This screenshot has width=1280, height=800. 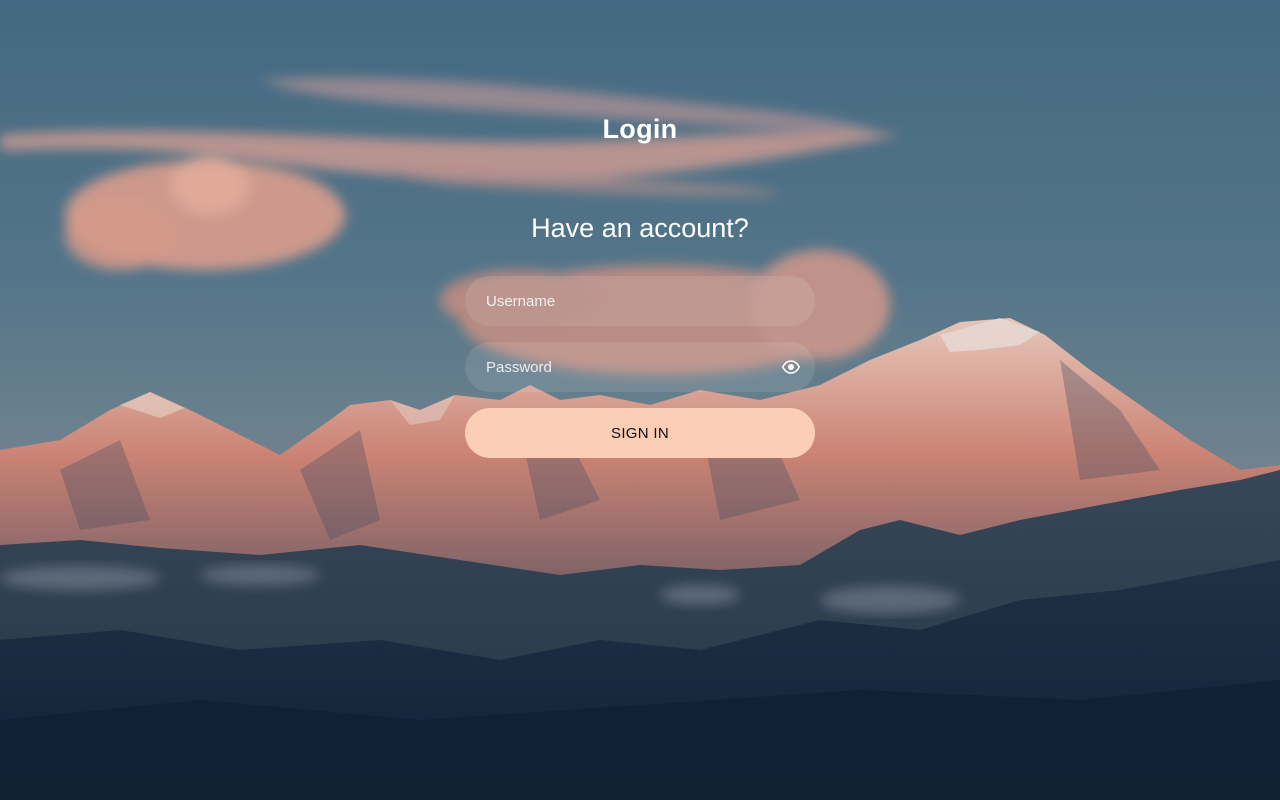 I want to click on password-field-wrapper, so click(x=640, y=367).